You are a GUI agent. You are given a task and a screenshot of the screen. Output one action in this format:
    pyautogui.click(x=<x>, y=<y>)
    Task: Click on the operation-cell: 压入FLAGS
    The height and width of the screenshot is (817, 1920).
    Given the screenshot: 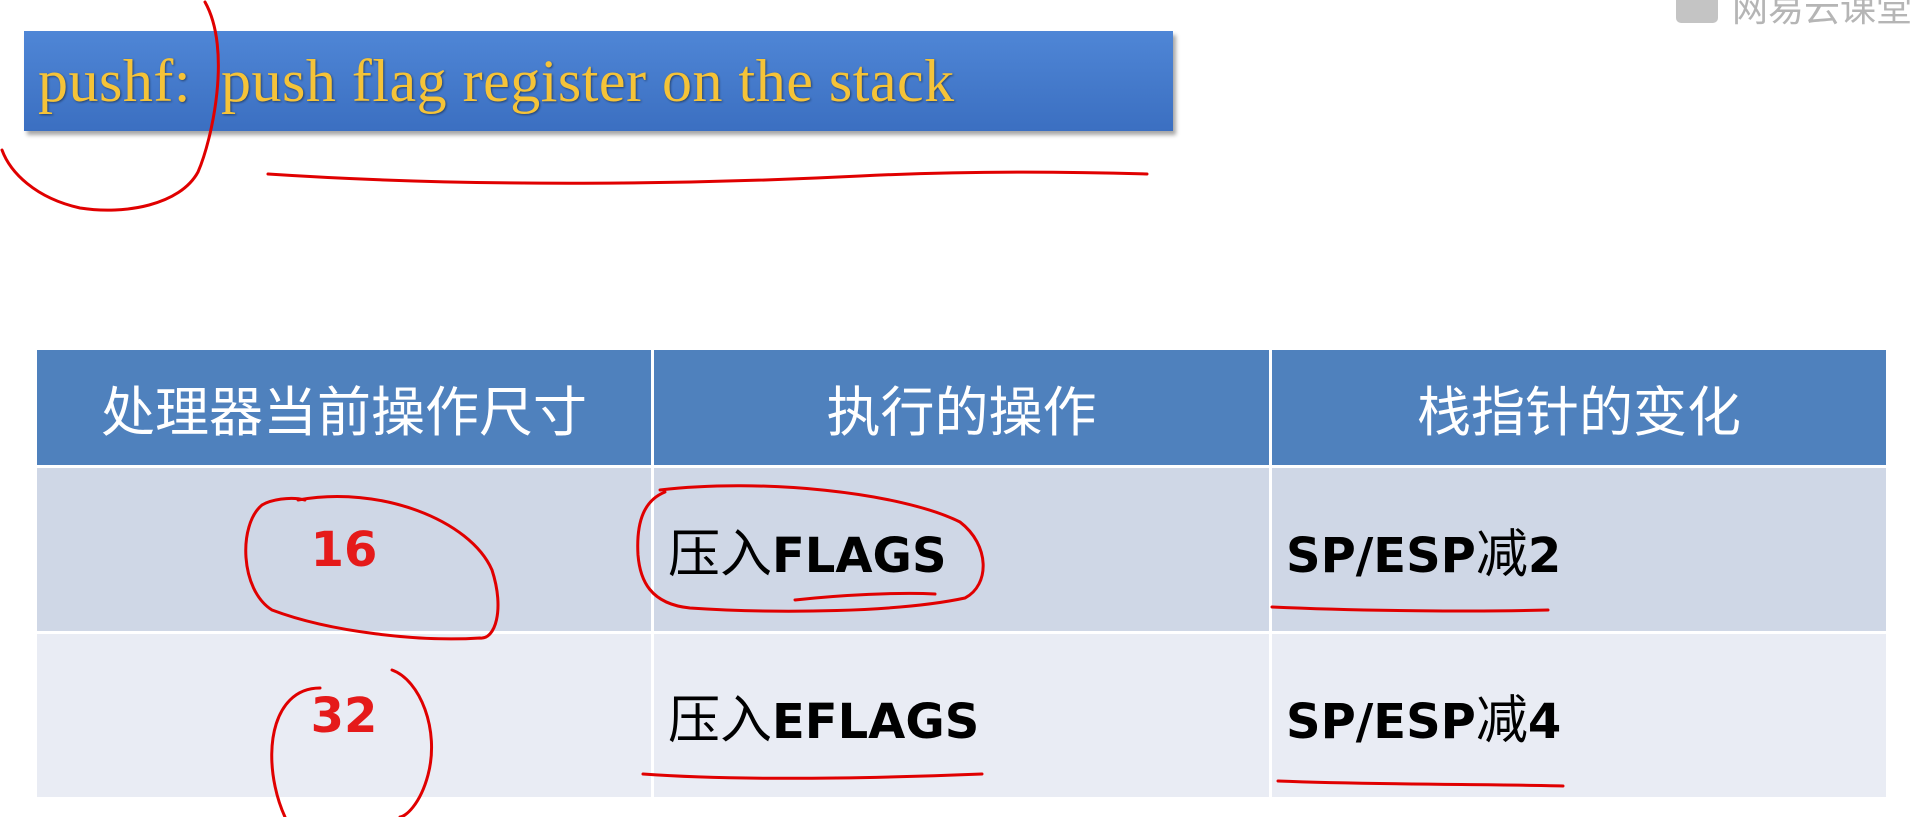 What is the action you would take?
    pyautogui.click(x=961, y=549)
    